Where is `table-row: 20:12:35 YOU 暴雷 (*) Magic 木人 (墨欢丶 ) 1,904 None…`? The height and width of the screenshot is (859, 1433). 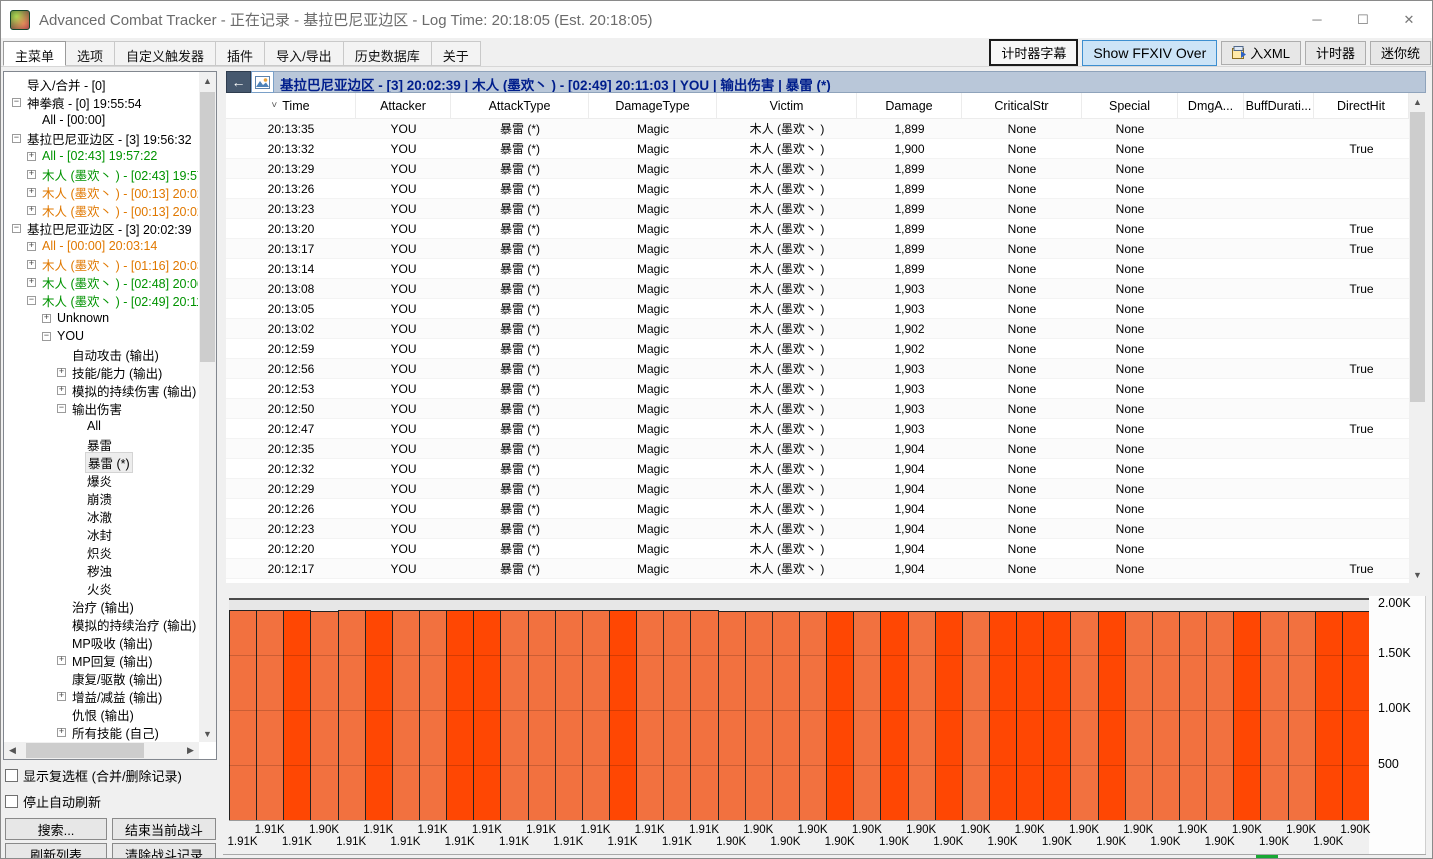 table-row: 20:12:35 YOU 暴雷 (*) Magic 木人 (墨欢丶 ) 1,904 None… is located at coordinates (817, 449).